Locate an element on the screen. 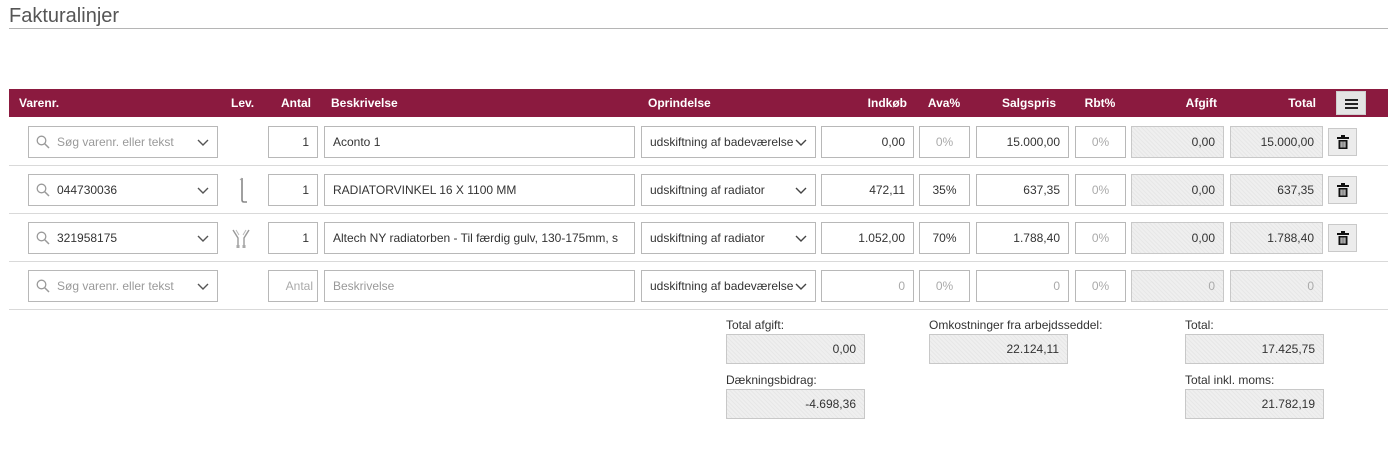 The width and height of the screenshot is (1391, 449). omkostninger-label: Omkostninger fra arbejdsseddel: is located at coordinates (1016, 325).